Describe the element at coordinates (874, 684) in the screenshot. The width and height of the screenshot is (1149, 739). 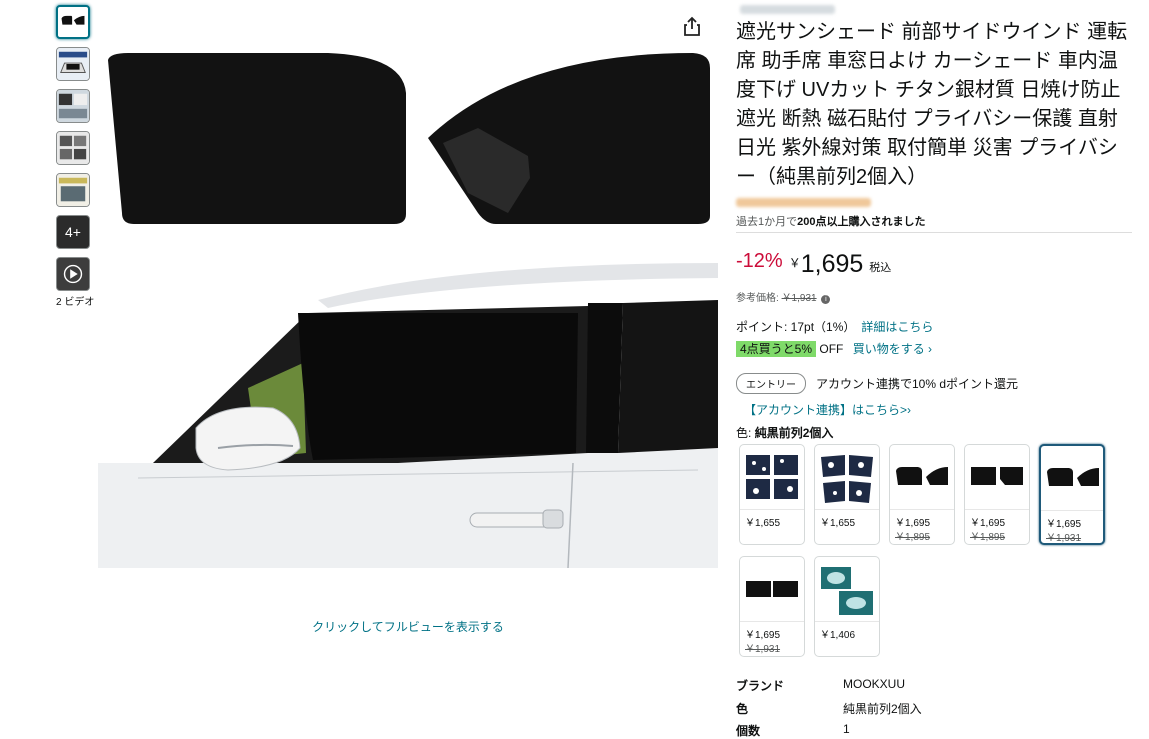
I see `spec-value: MOOKXUU` at that location.